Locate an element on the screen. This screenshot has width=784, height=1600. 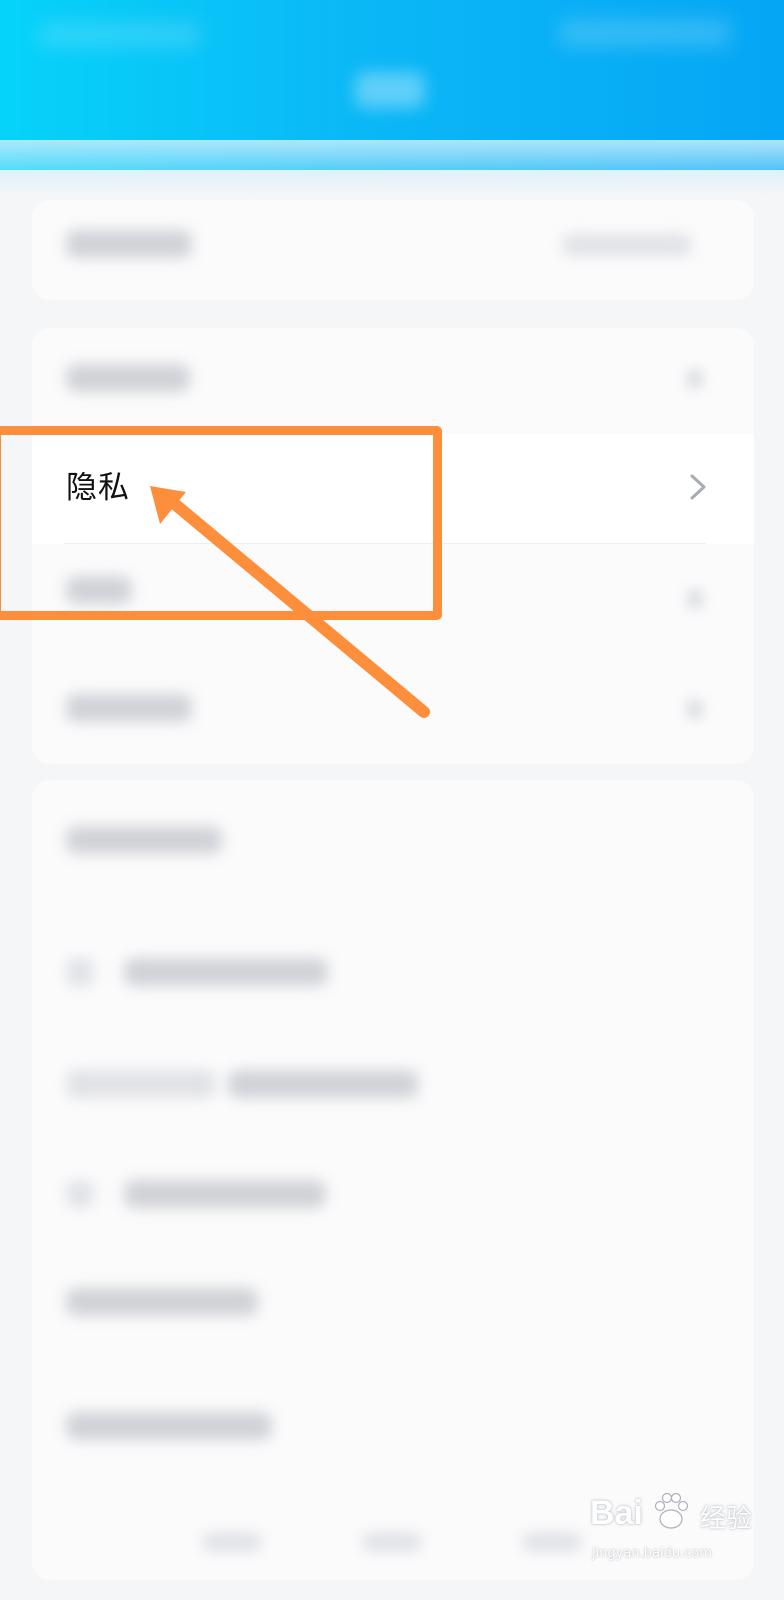
blurred-back-control is located at coordinates (120, 35).